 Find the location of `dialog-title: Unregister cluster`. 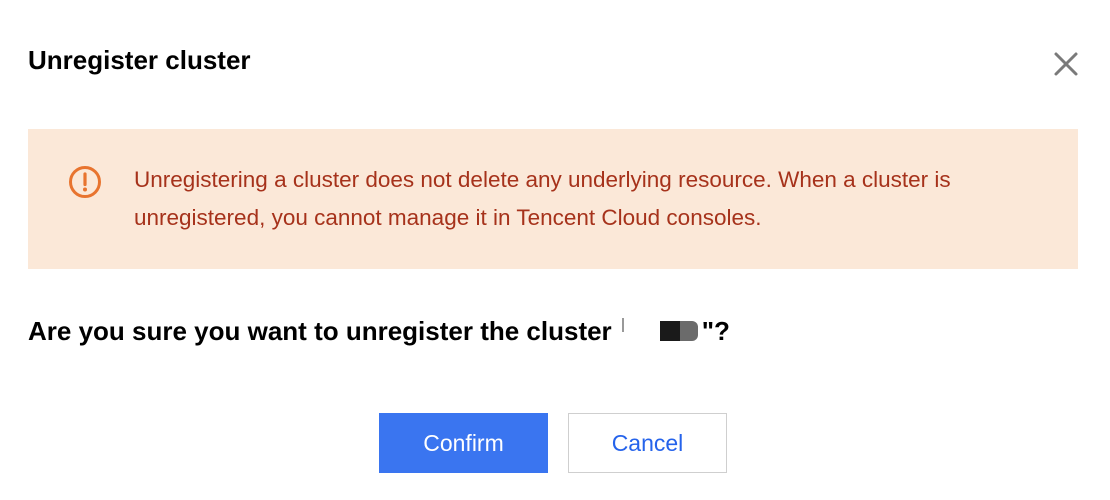

dialog-title: Unregister cluster is located at coordinates (139, 60).